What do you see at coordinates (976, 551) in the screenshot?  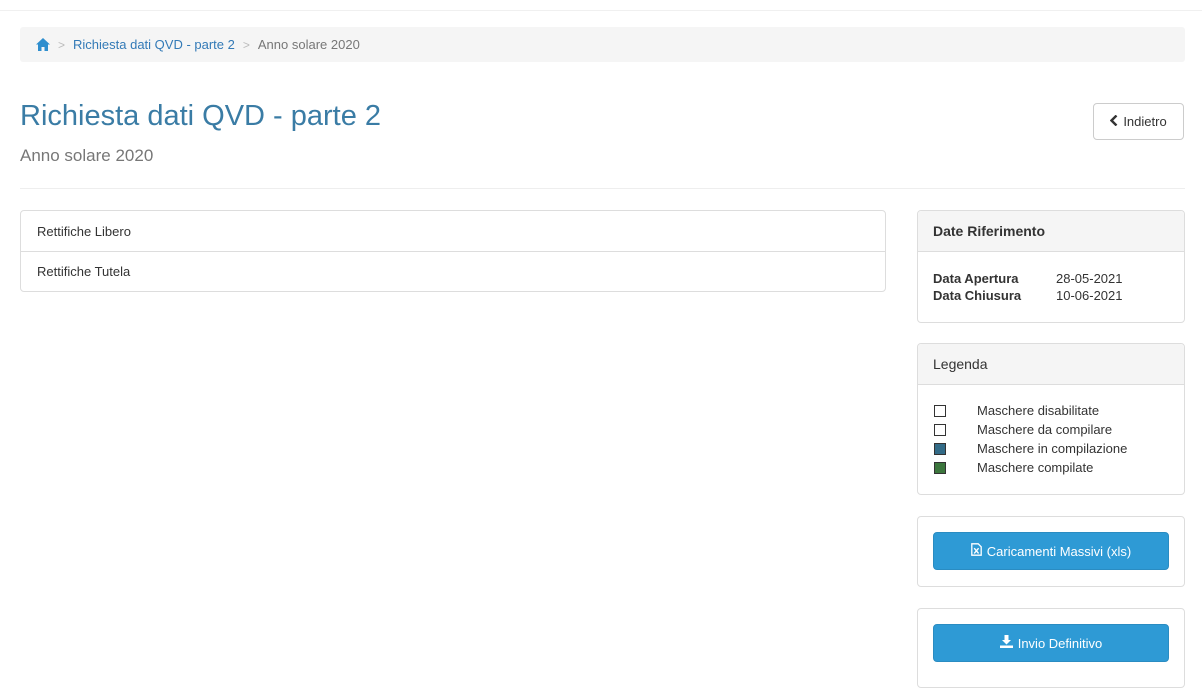 I see `file-excel-icon` at bounding box center [976, 551].